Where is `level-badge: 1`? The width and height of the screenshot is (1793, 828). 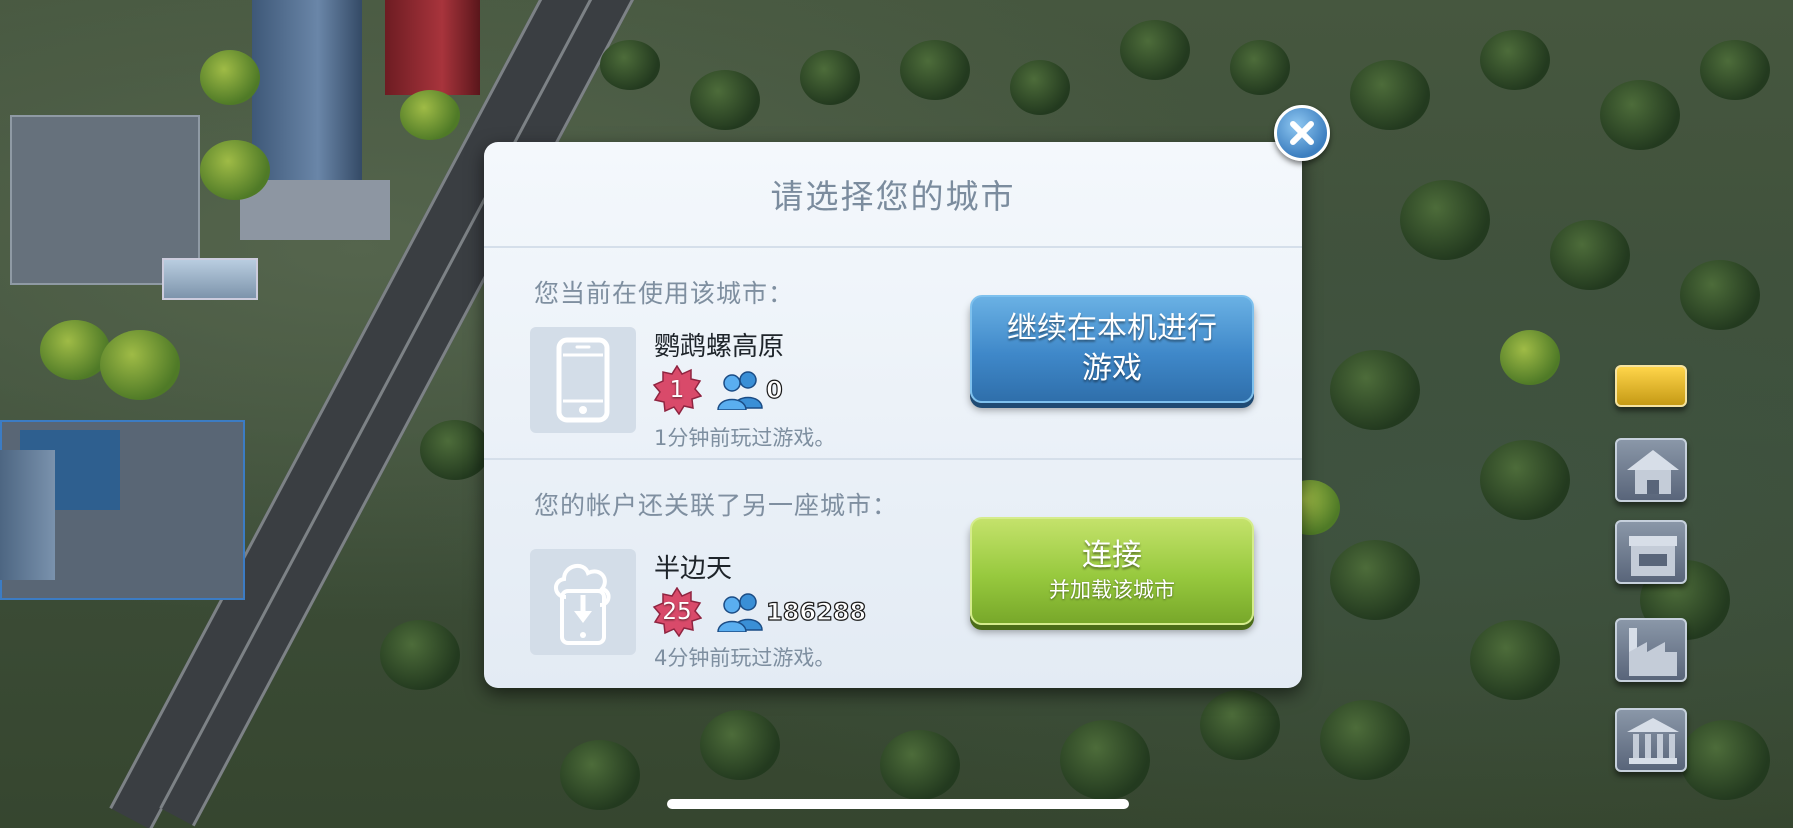 level-badge: 1 is located at coordinates (677, 390).